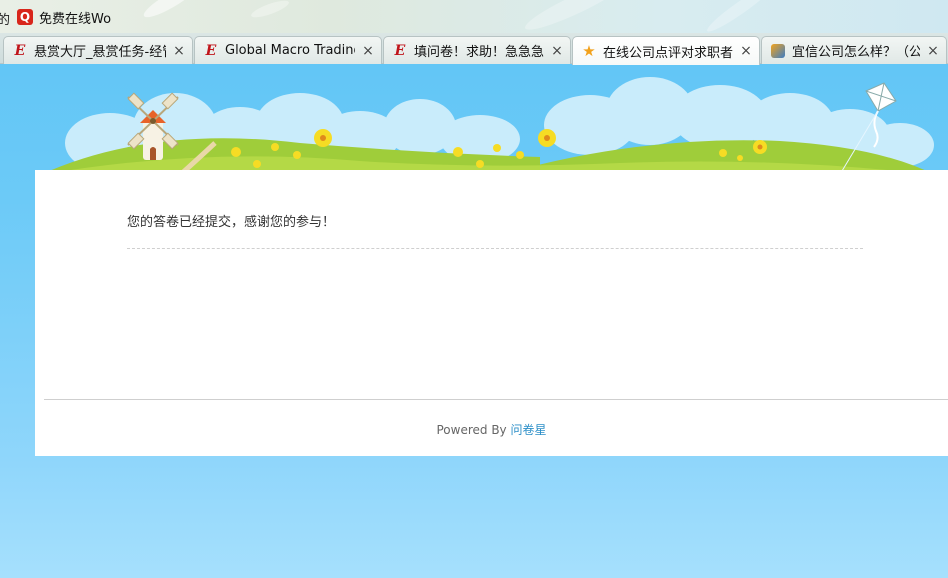 The width and height of the screenshot is (948, 578). What do you see at coordinates (495, 248) in the screenshot?
I see `dashed-divider` at bounding box center [495, 248].